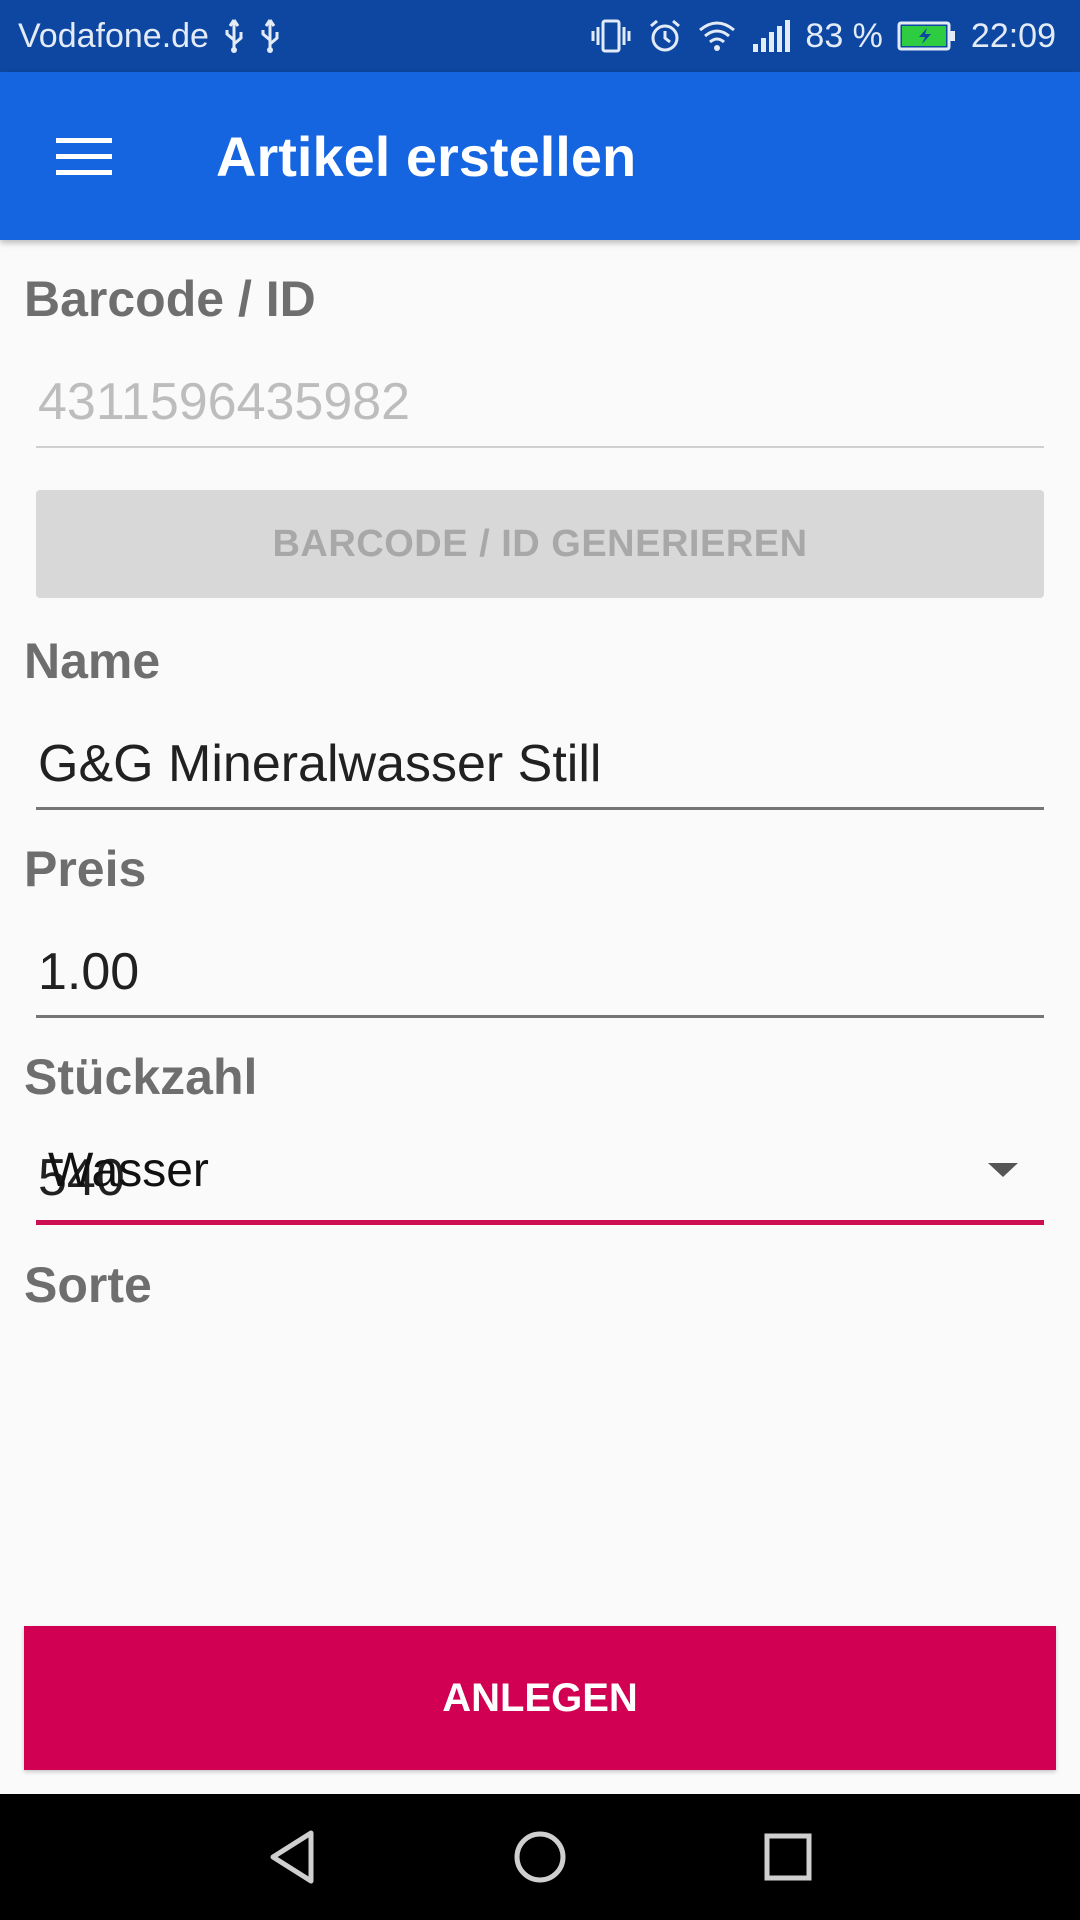  I want to click on menu-button, so click(84, 156).